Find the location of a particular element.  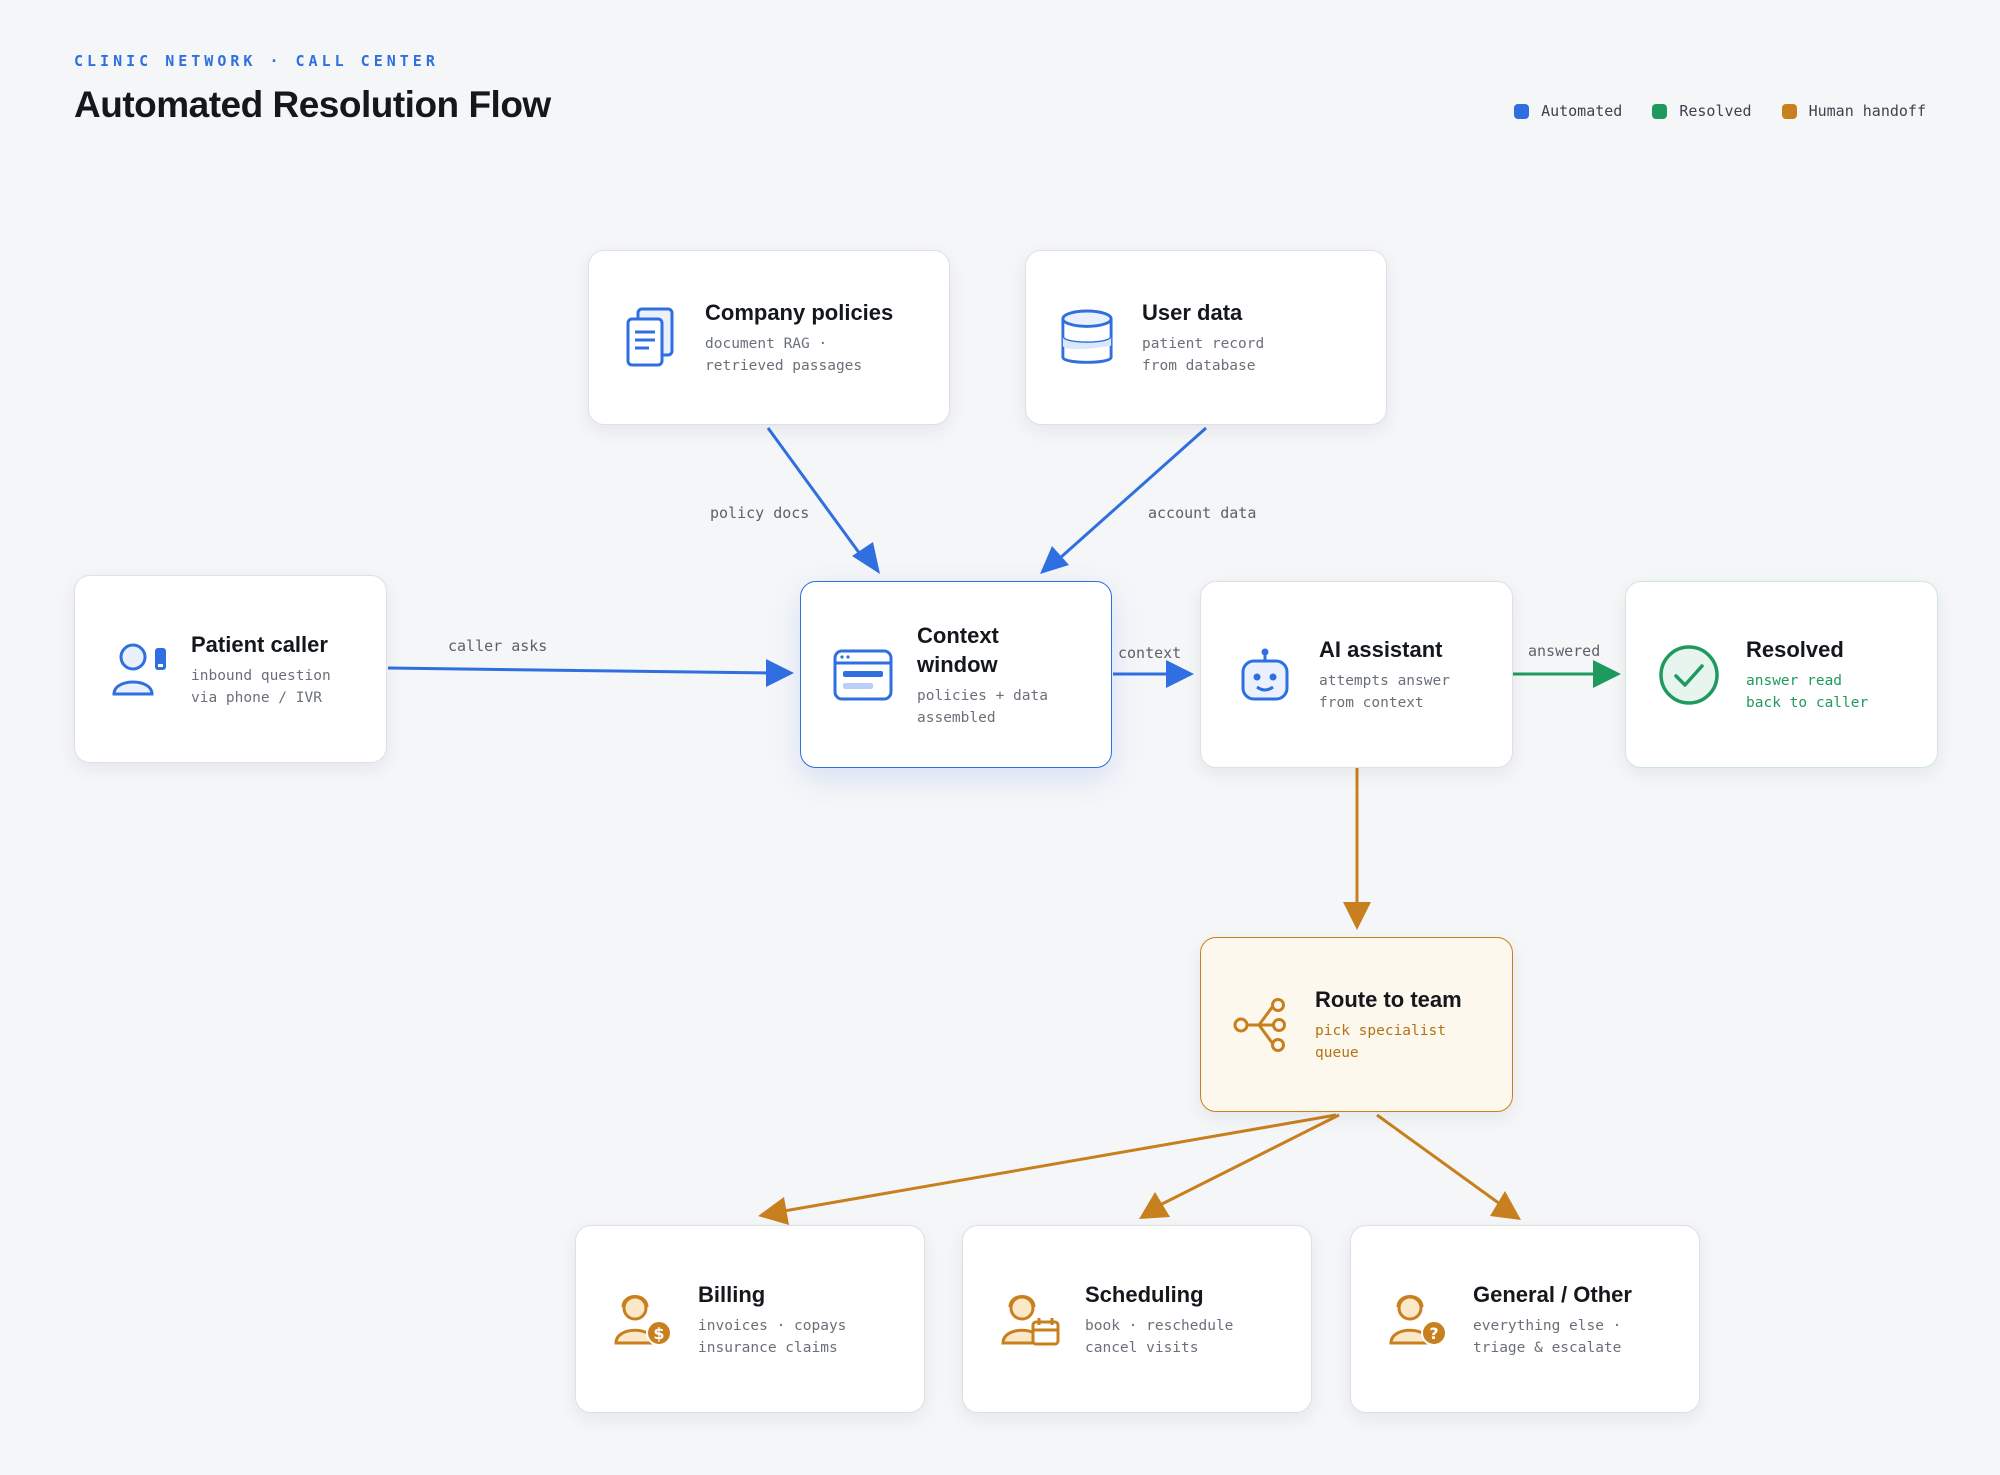

edge-label-account-data: account data is located at coordinates (1202, 513).